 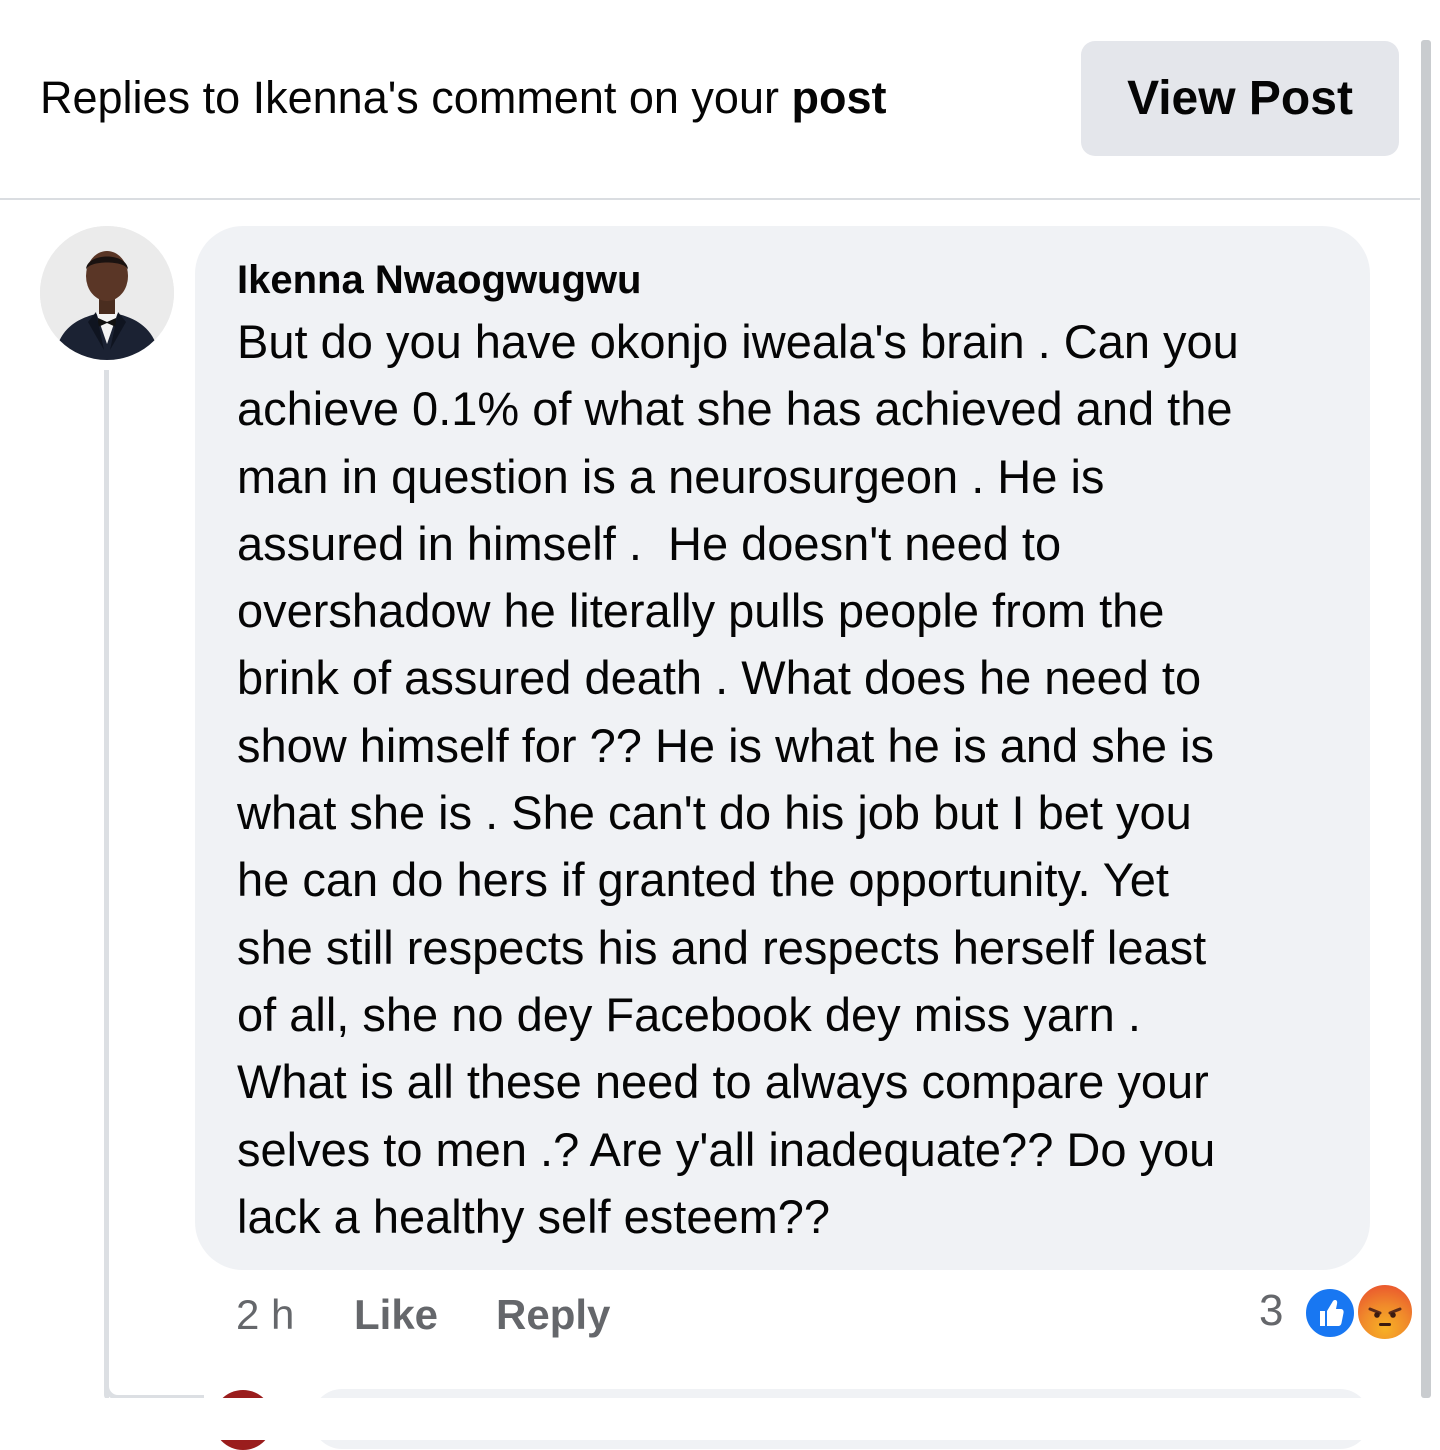 I want to click on header-title-prefix: Replies to Ikenna's comment on your, so click(x=416, y=97).